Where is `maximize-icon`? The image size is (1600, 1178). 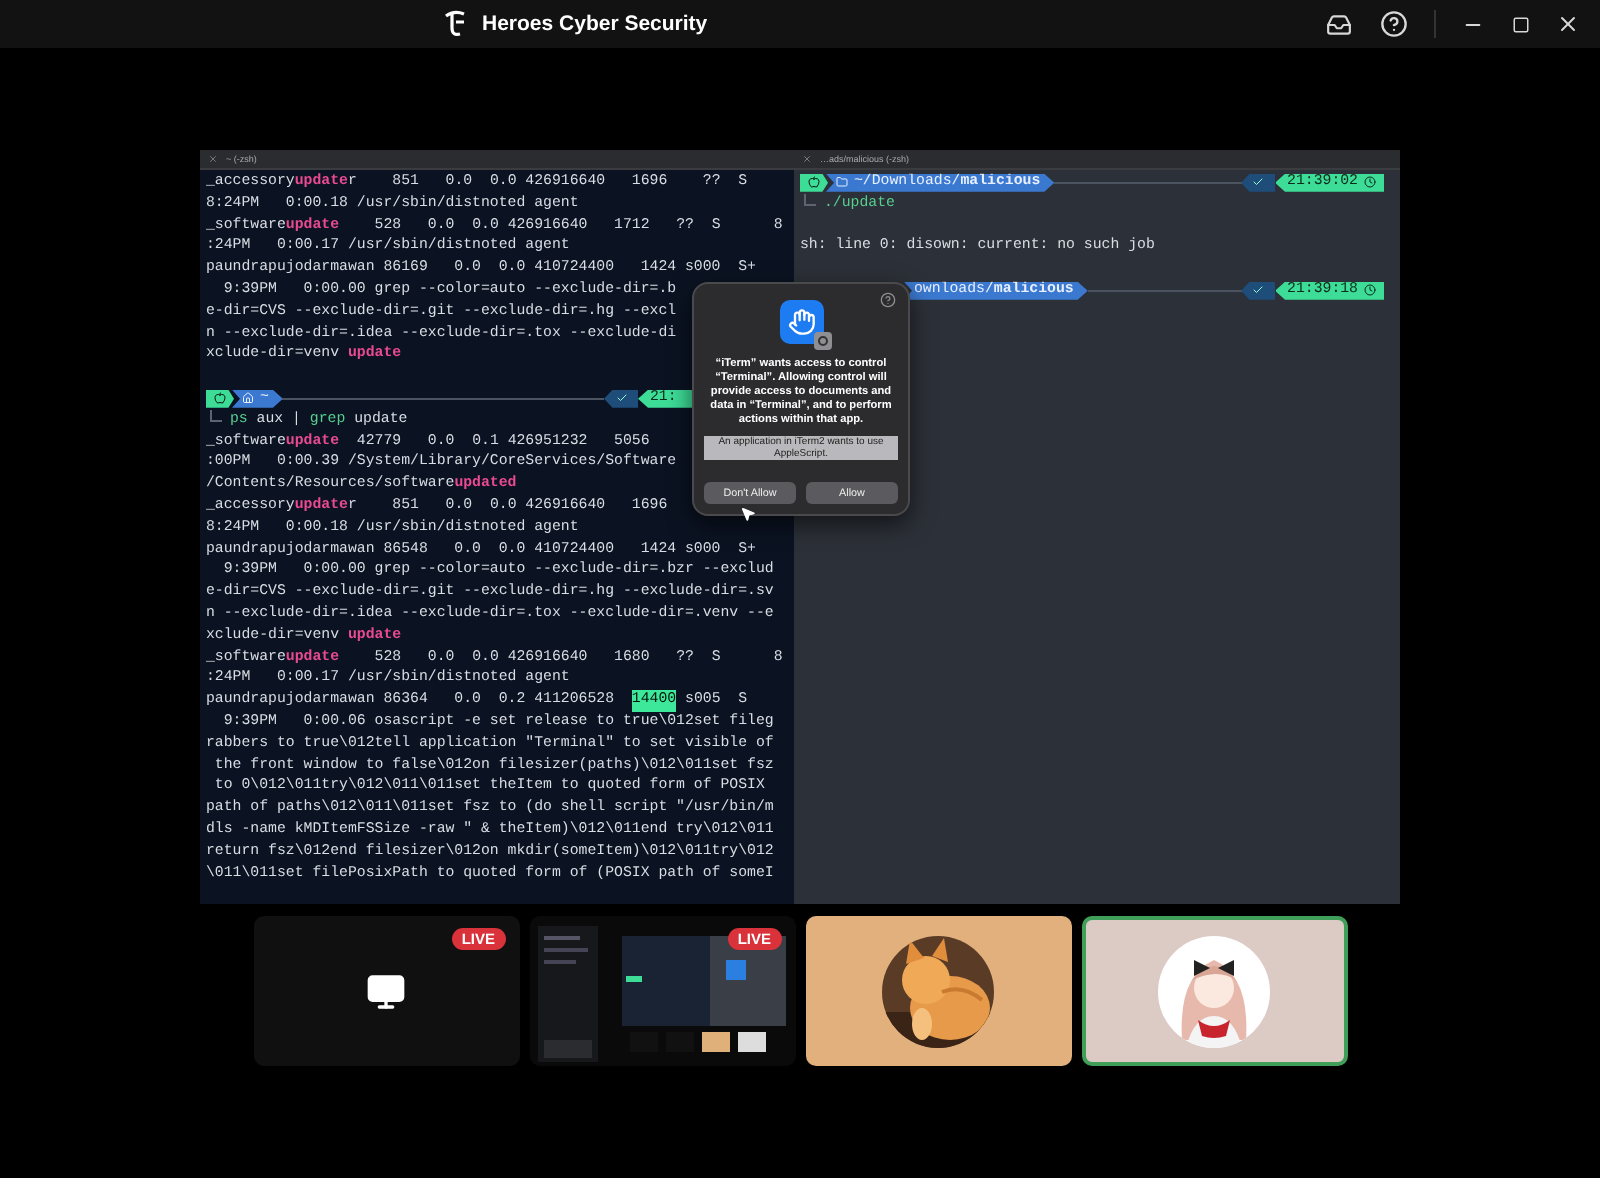
maximize-icon is located at coordinates (1520, 24).